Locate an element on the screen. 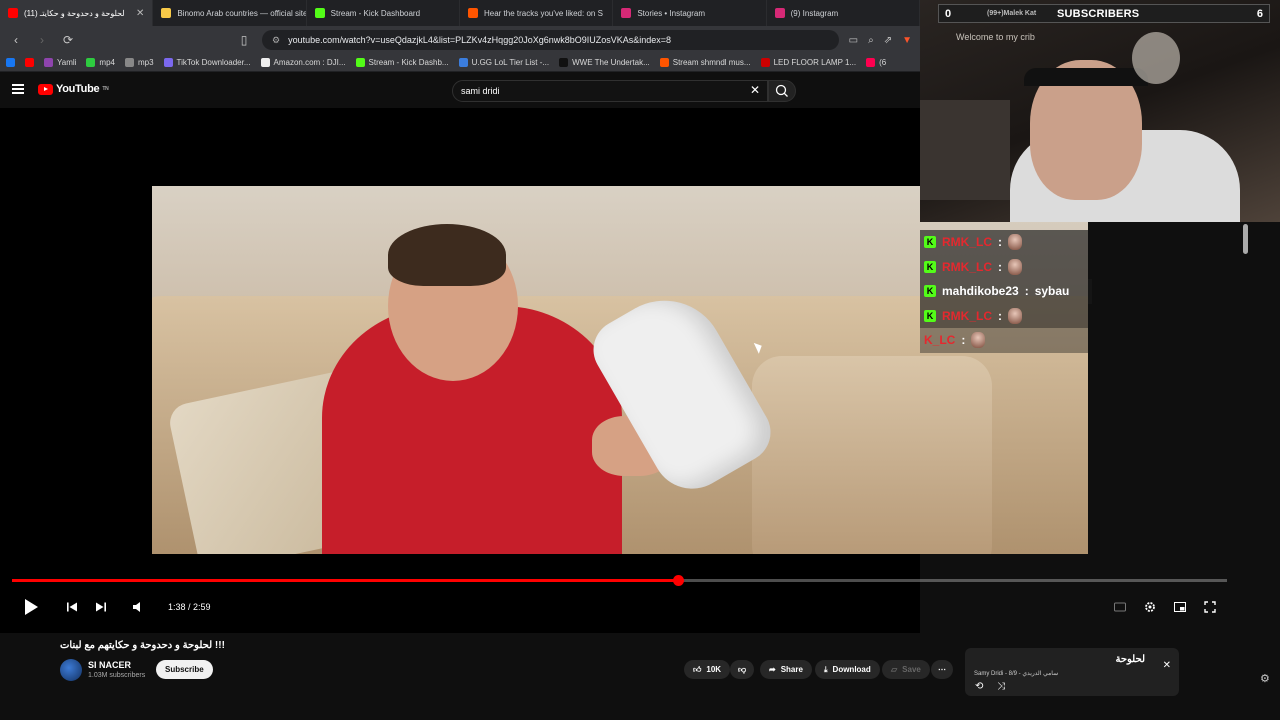 The height and width of the screenshot is (720, 1280). bookmark-item: Yamli is located at coordinates (60, 62).